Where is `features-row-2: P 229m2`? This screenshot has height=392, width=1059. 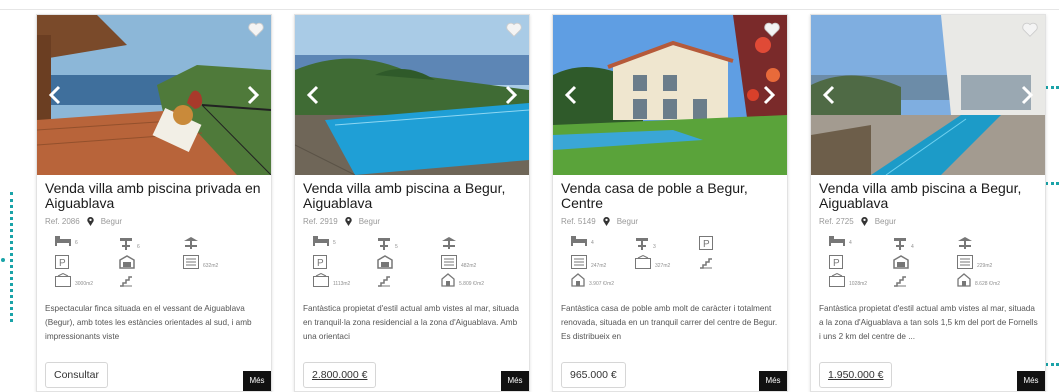
features-row-2: P 229m2 is located at coordinates (934, 263).